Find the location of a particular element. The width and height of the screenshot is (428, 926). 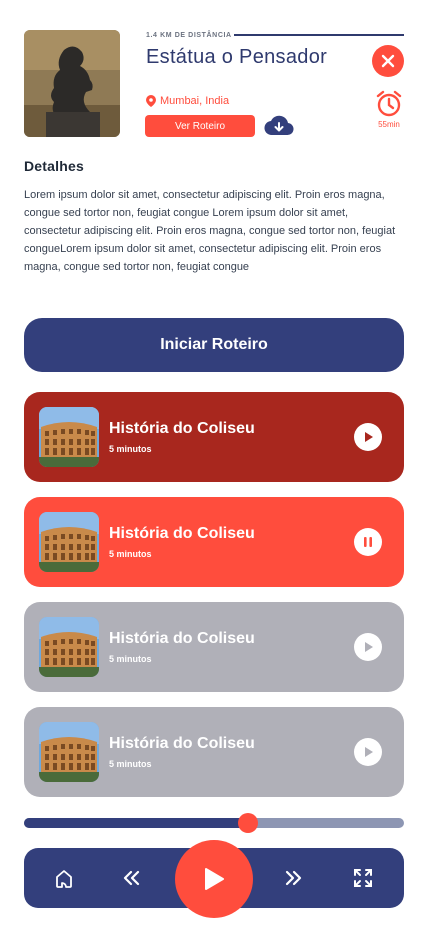

close-button is located at coordinates (388, 61).